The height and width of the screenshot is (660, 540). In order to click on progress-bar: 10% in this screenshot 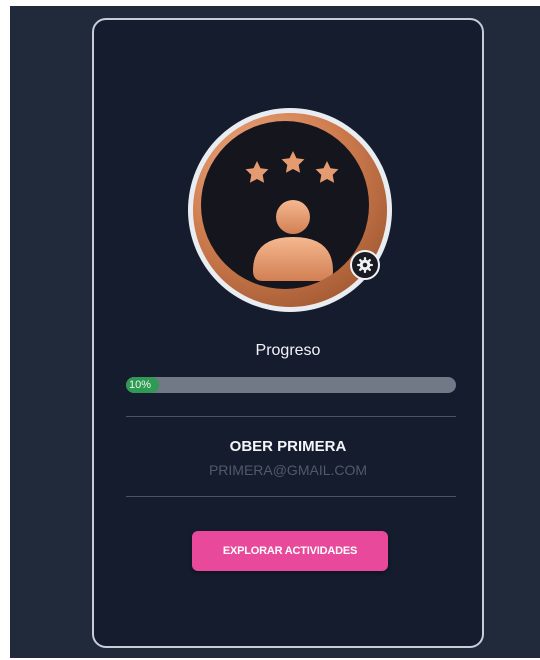, I will do `click(291, 385)`.